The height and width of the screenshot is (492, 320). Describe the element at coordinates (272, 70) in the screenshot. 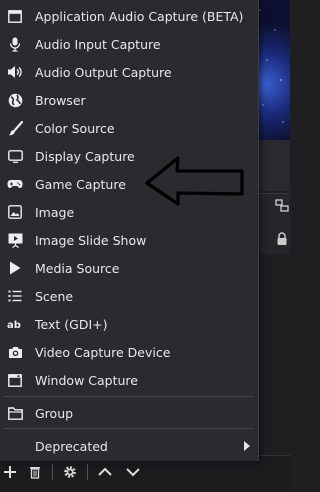

I see `preview-canvas` at that location.